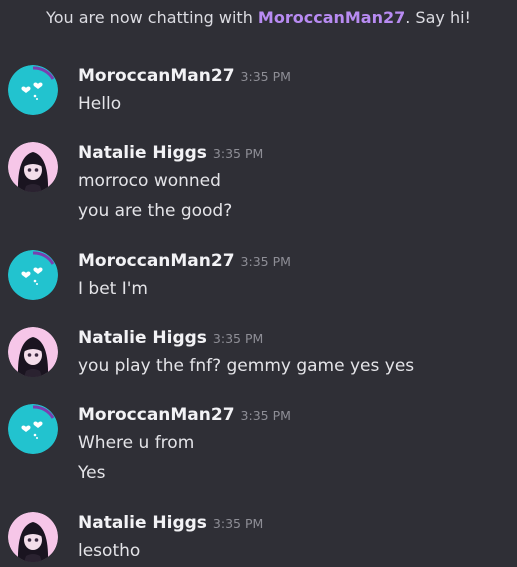 This screenshot has height=567, width=517. What do you see at coordinates (331, 17) in the screenshot?
I see `banner-username: MoroccanMan27` at bounding box center [331, 17].